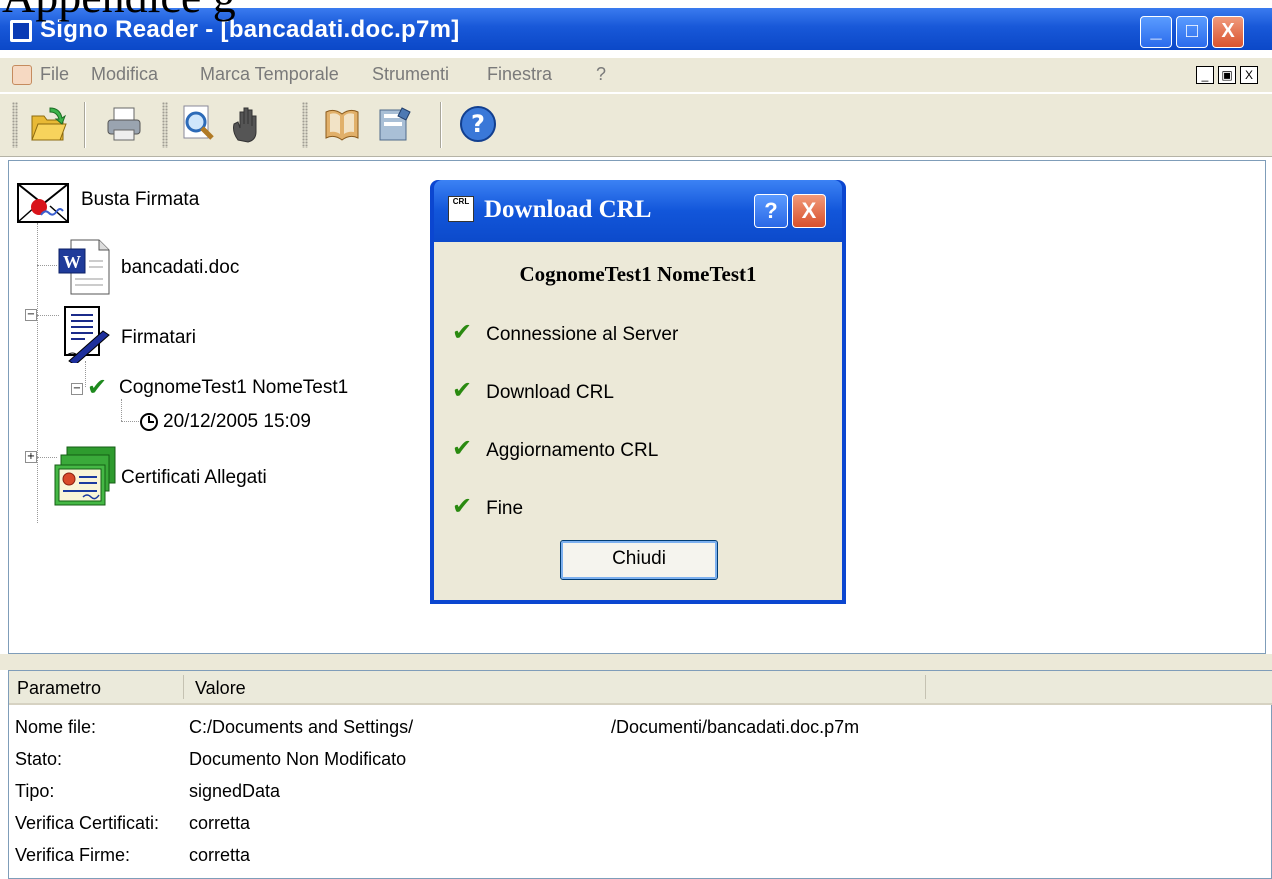 This screenshot has height=879, width=1272. What do you see at coordinates (85, 476) in the screenshot?
I see `attached-certificates-icon` at bounding box center [85, 476].